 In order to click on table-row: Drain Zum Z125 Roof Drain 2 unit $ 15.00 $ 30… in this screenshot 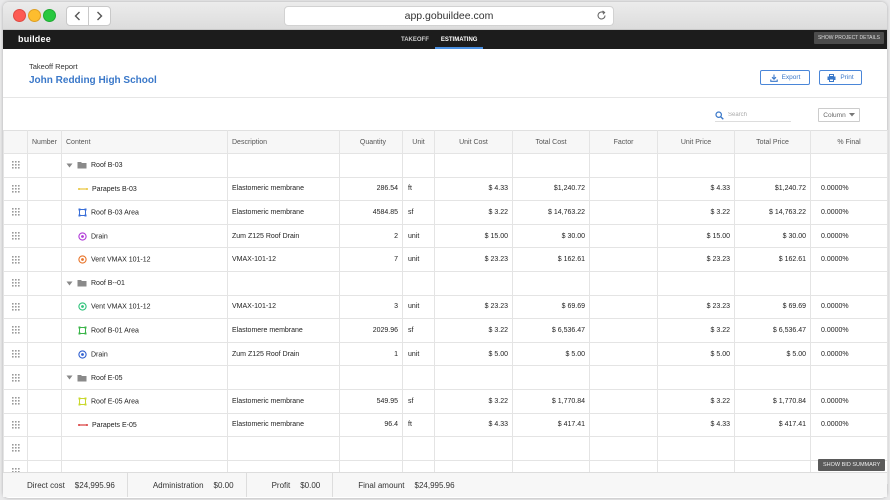, I will do `click(445, 236)`.